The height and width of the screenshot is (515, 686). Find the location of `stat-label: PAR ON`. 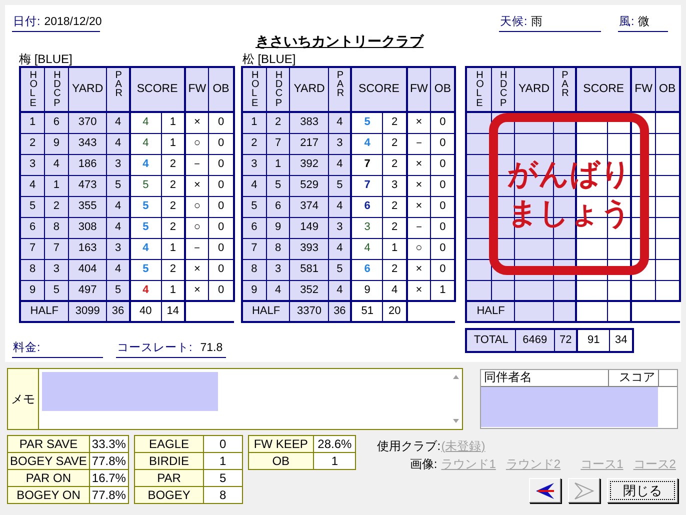

stat-label: PAR ON is located at coordinates (49, 478).